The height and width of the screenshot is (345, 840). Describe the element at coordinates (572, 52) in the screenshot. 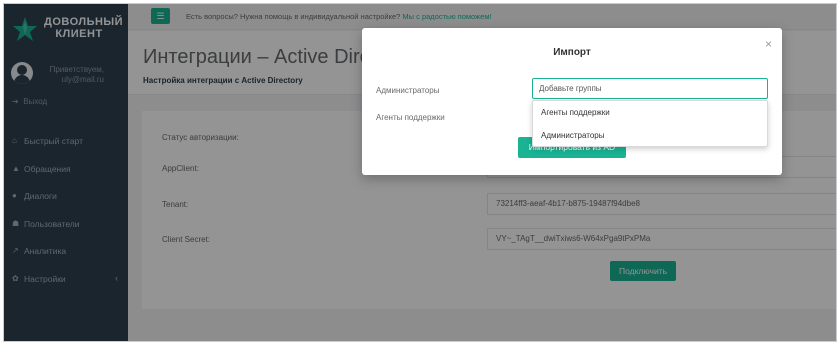

I see `modal-title: Импорт` at that location.